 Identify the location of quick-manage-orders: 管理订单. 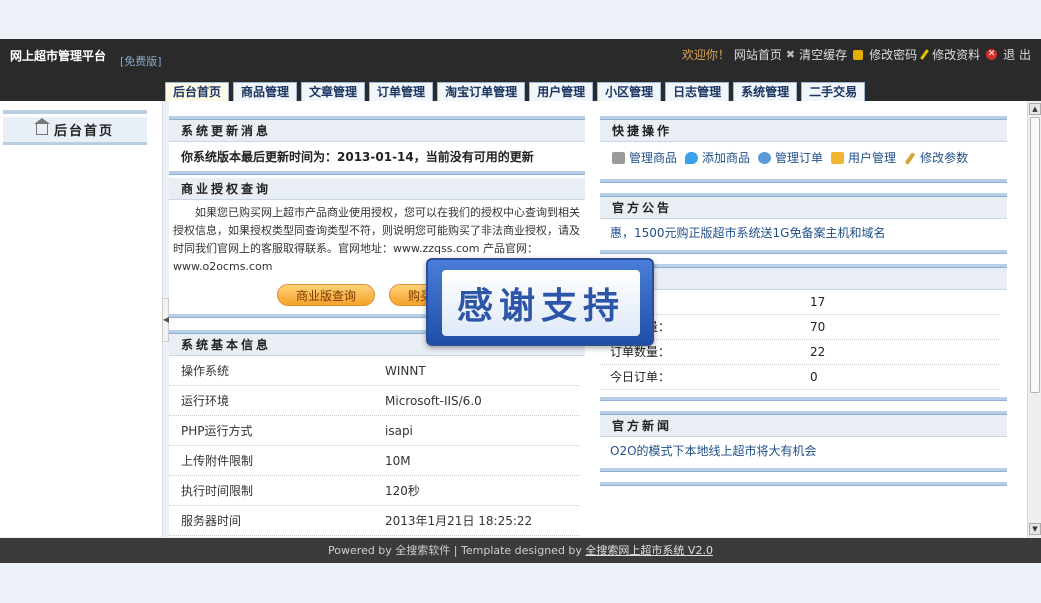
(790, 158).